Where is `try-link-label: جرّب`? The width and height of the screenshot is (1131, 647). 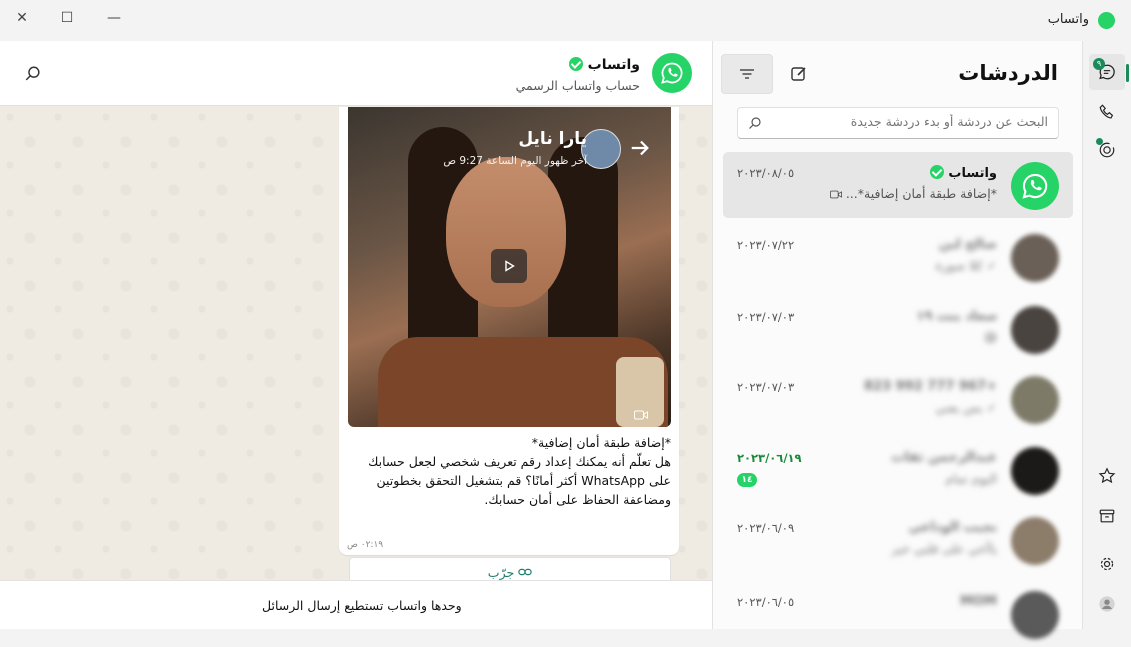 try-link-label: جرّب is located at coordinates (501, 572).